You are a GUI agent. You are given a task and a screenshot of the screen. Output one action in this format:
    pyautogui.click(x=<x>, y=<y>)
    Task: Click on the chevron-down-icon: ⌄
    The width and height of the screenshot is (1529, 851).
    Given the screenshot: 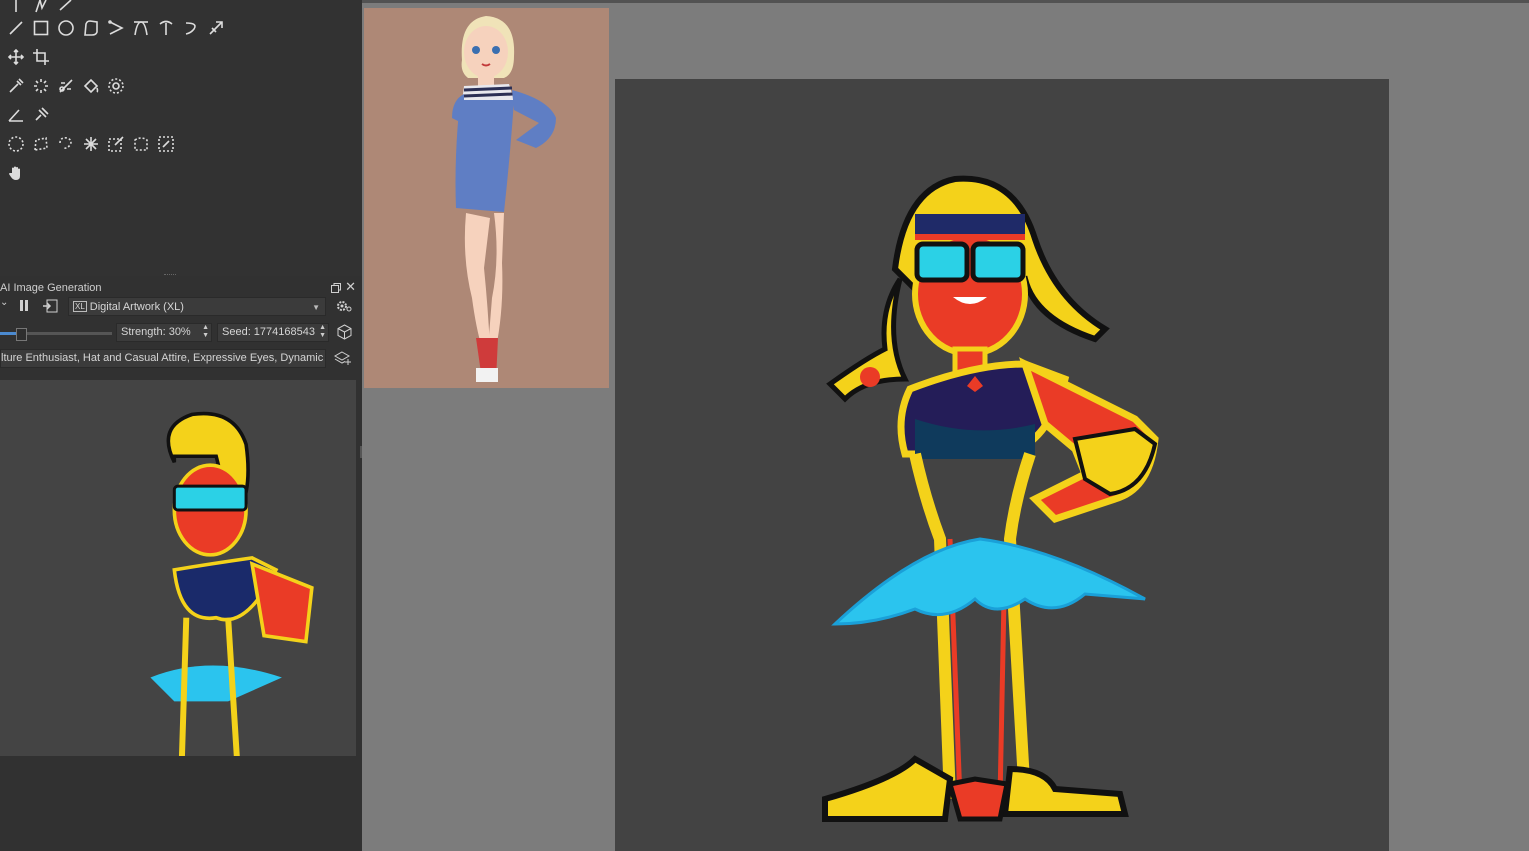 What is the action you would take?
    pyautogui.click(x=4, y=302)
    